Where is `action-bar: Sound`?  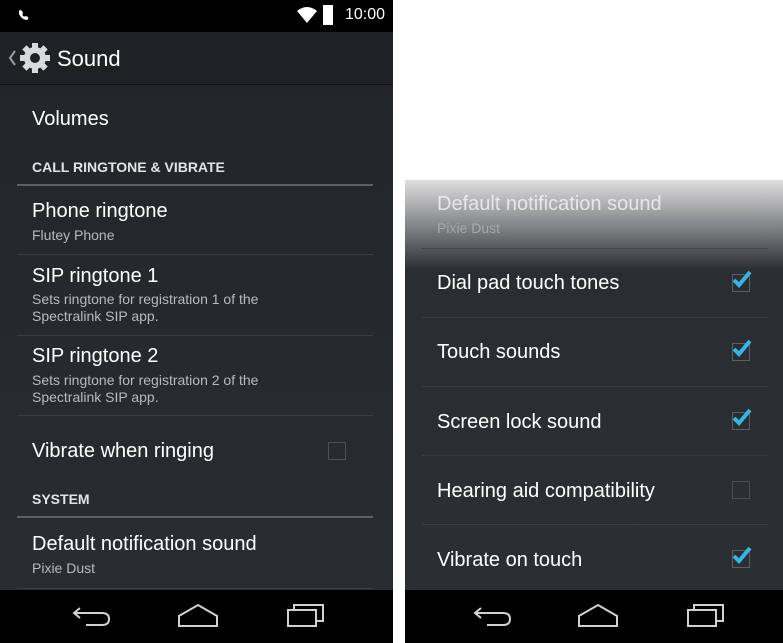
action-bar: Sound is located at coordinates (196, 58).